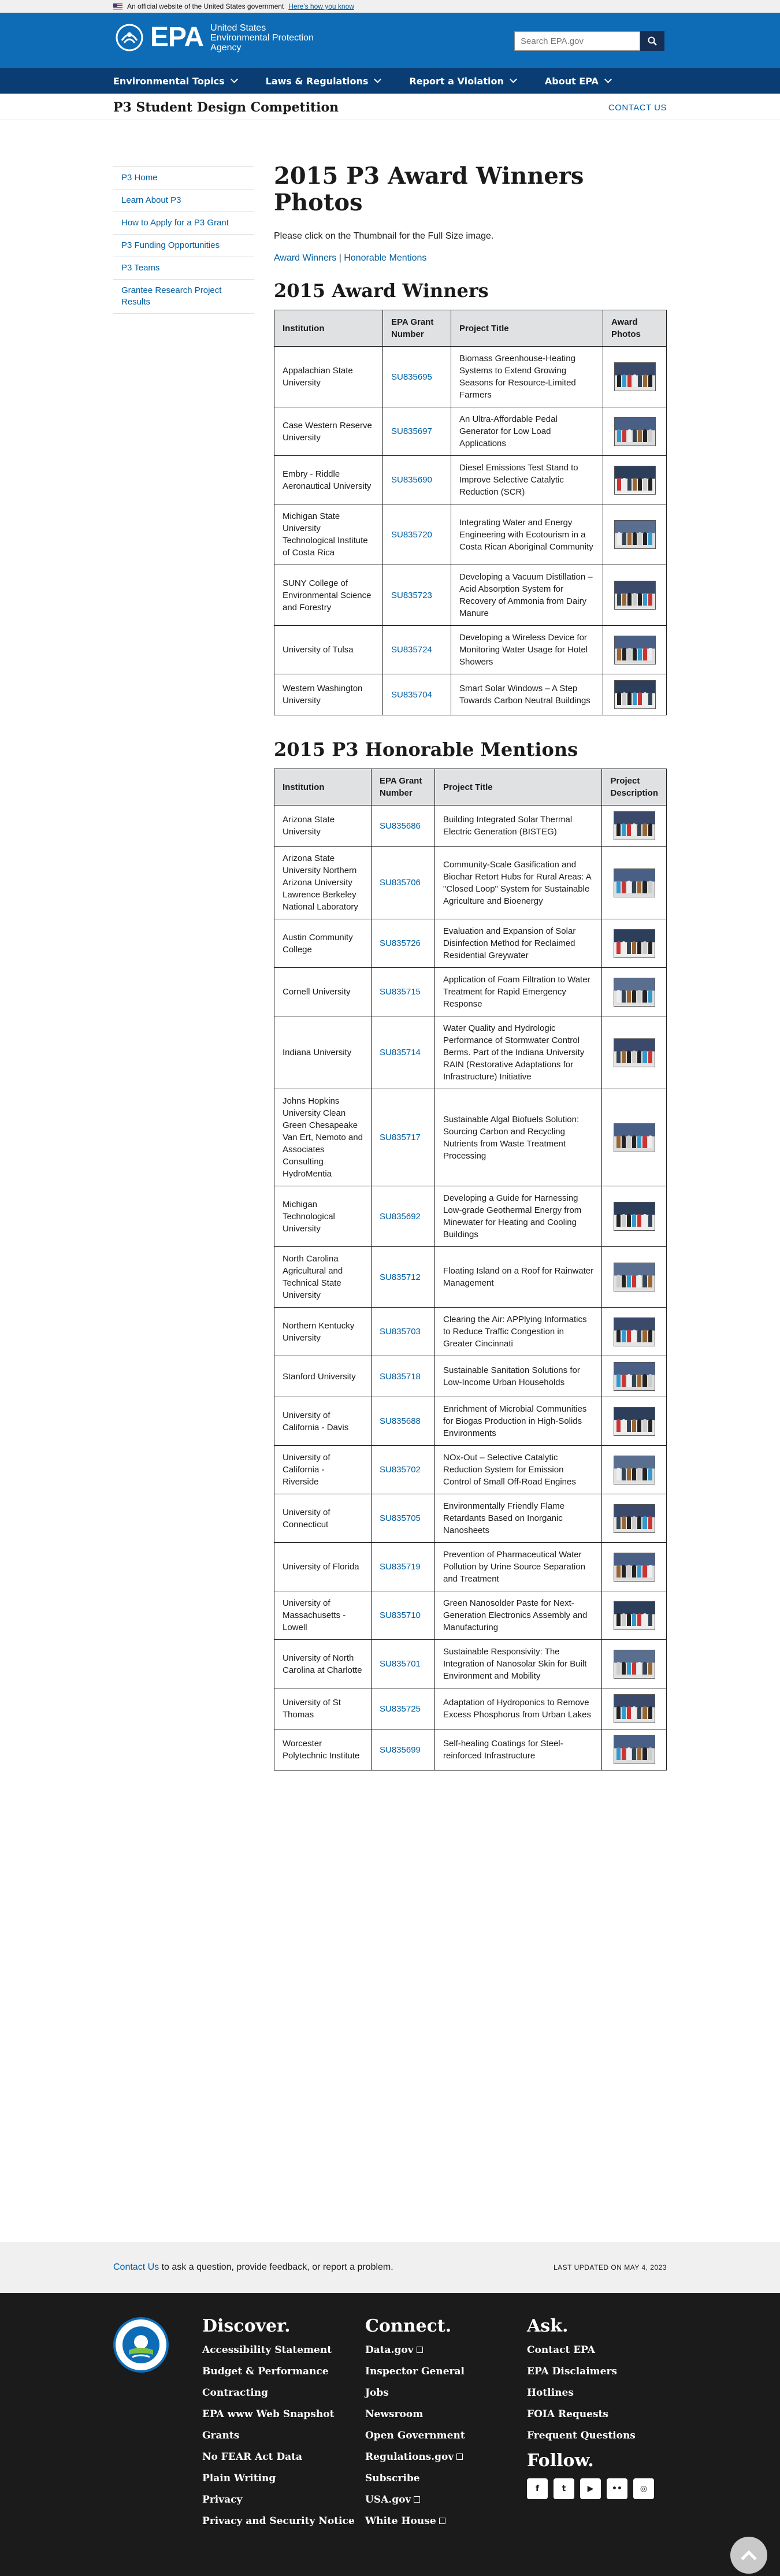 The image size is (780, 2576). What do you see at coordinates (411, 431) in the screenshot?
I see `grant-number-link: SU835697` at bounding box center [411, 431].